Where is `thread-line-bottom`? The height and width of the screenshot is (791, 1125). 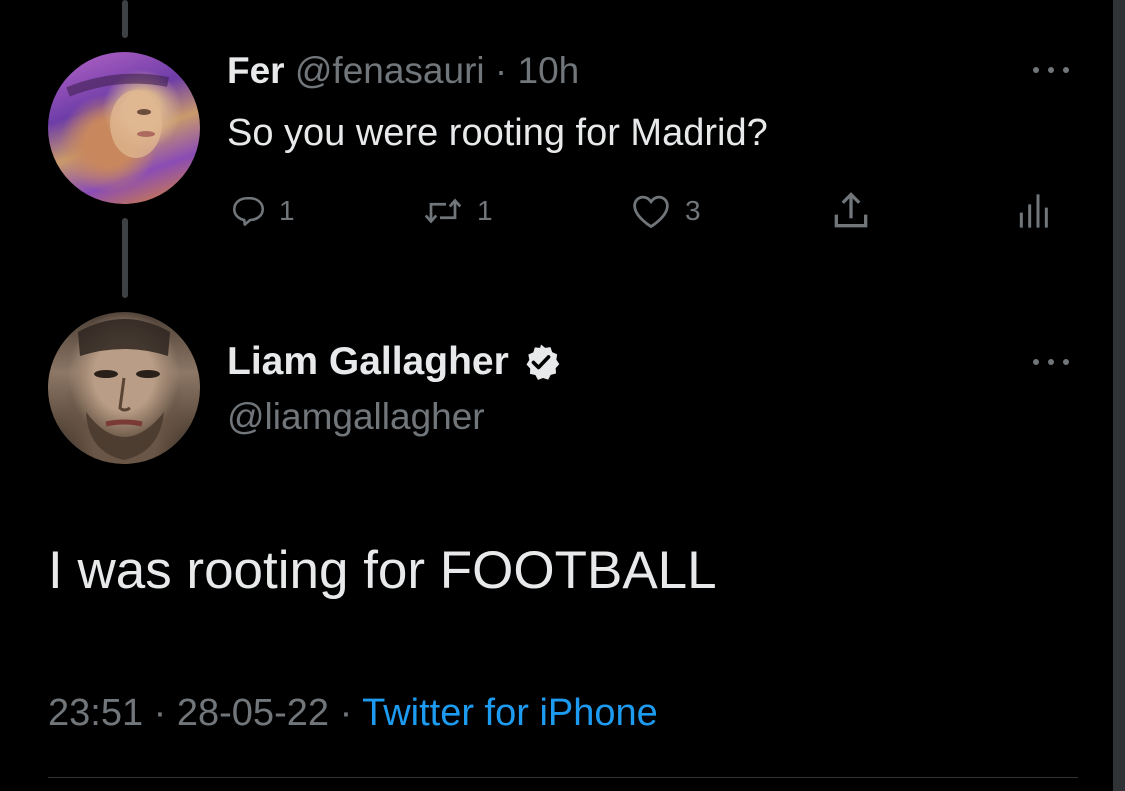
thread-line-bottom is located at coordinates (125, 258).